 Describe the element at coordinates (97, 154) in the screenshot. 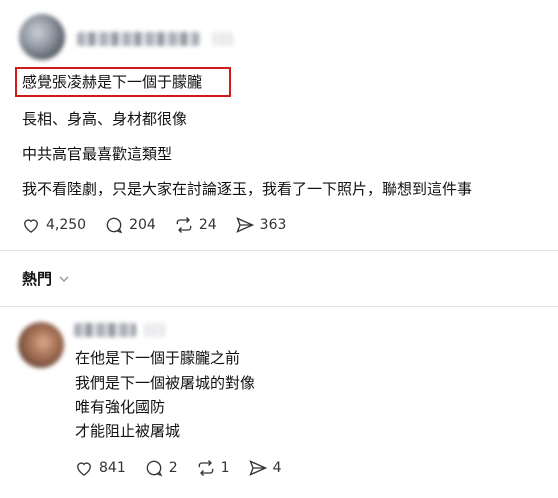

I see `post-line-3: 中共高官最喜歡這類型` at that location.